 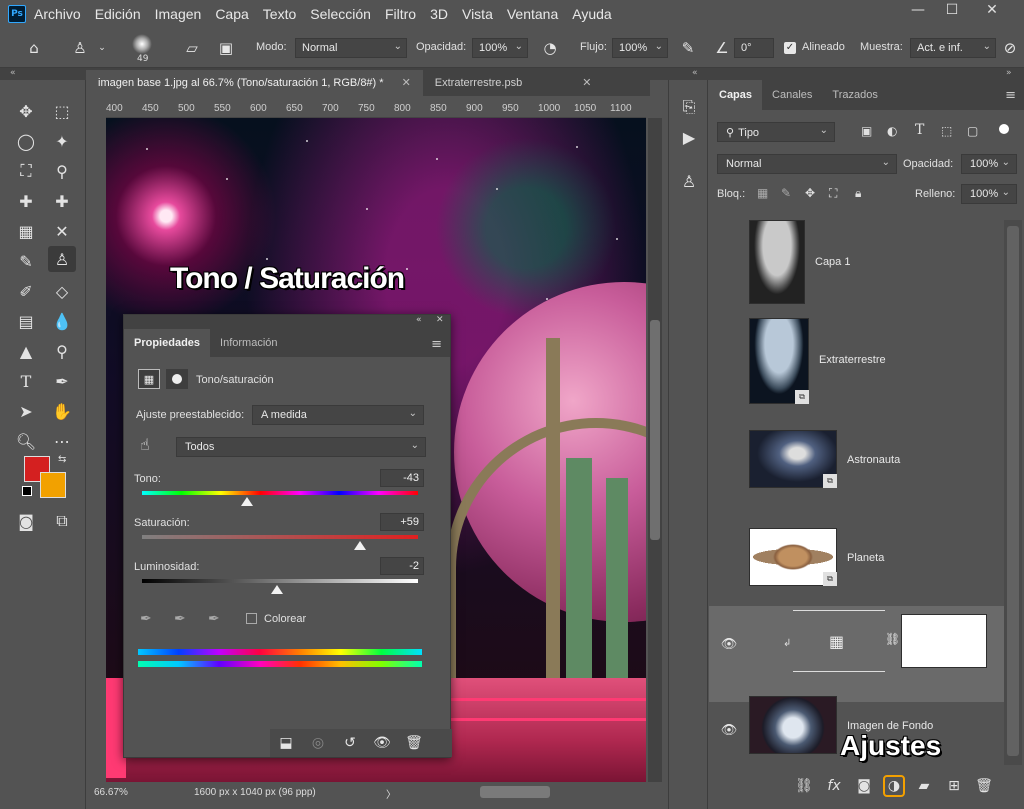 What do you see at coordinates (62, 111) in the screenshot?
I see `marquee-tool-icon: ⬚` at bounding box center [62, 111].